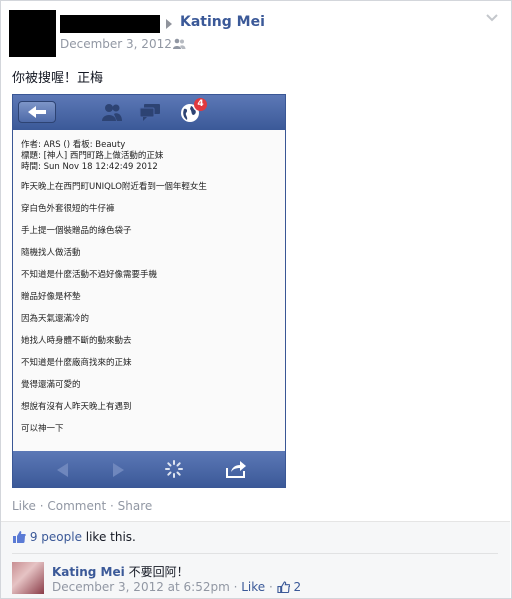 This screenshot has width=512, height=599. What do you see at coordinates (89, 167) in the screenshot?
I see `photo-text-line: 時間: Sun Nov 18 12:42:49 2012` at bounding box center [89, 167].